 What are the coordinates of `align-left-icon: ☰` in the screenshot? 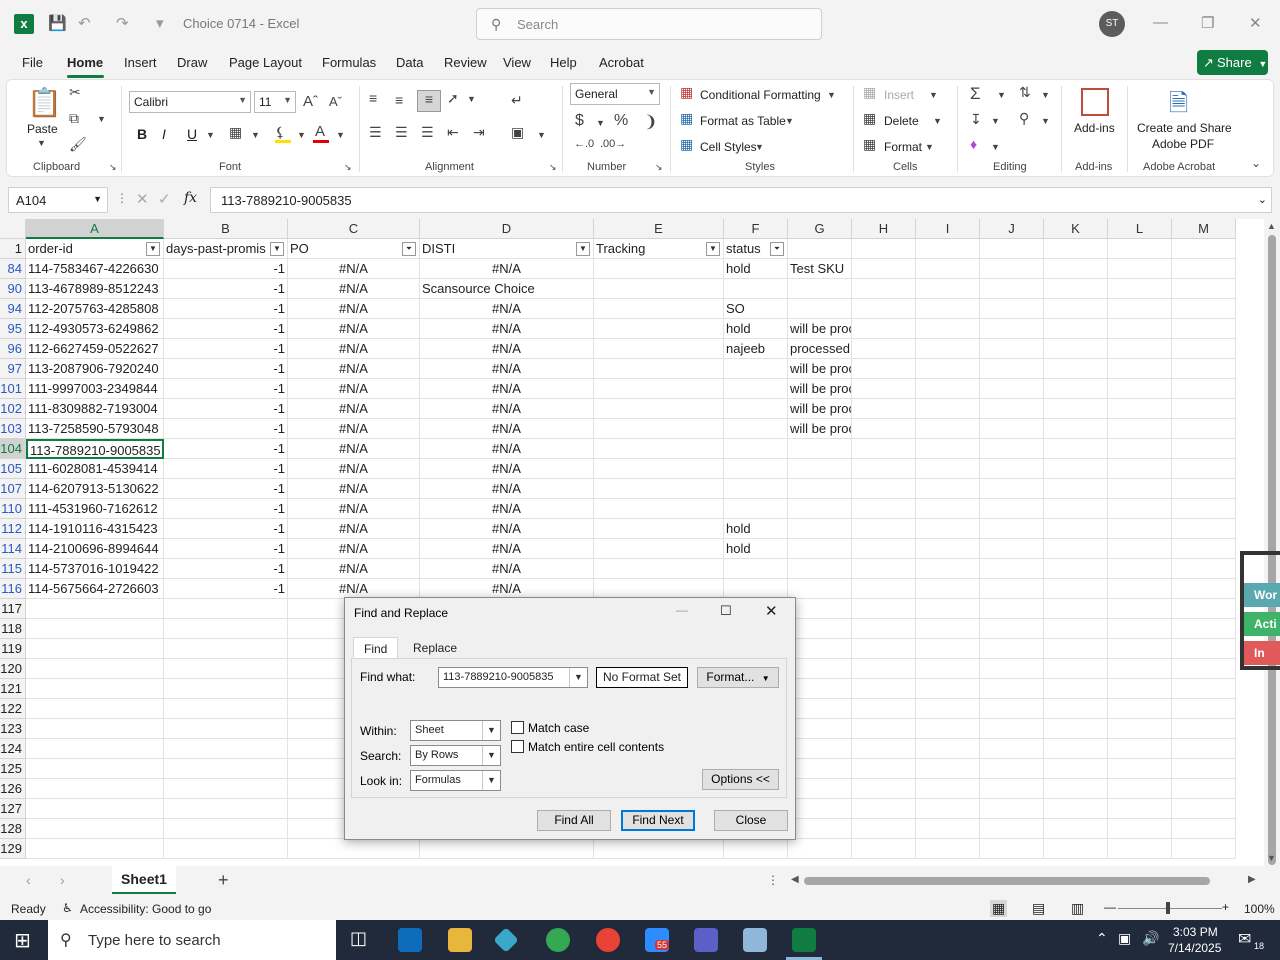 It's located at (375, 132).